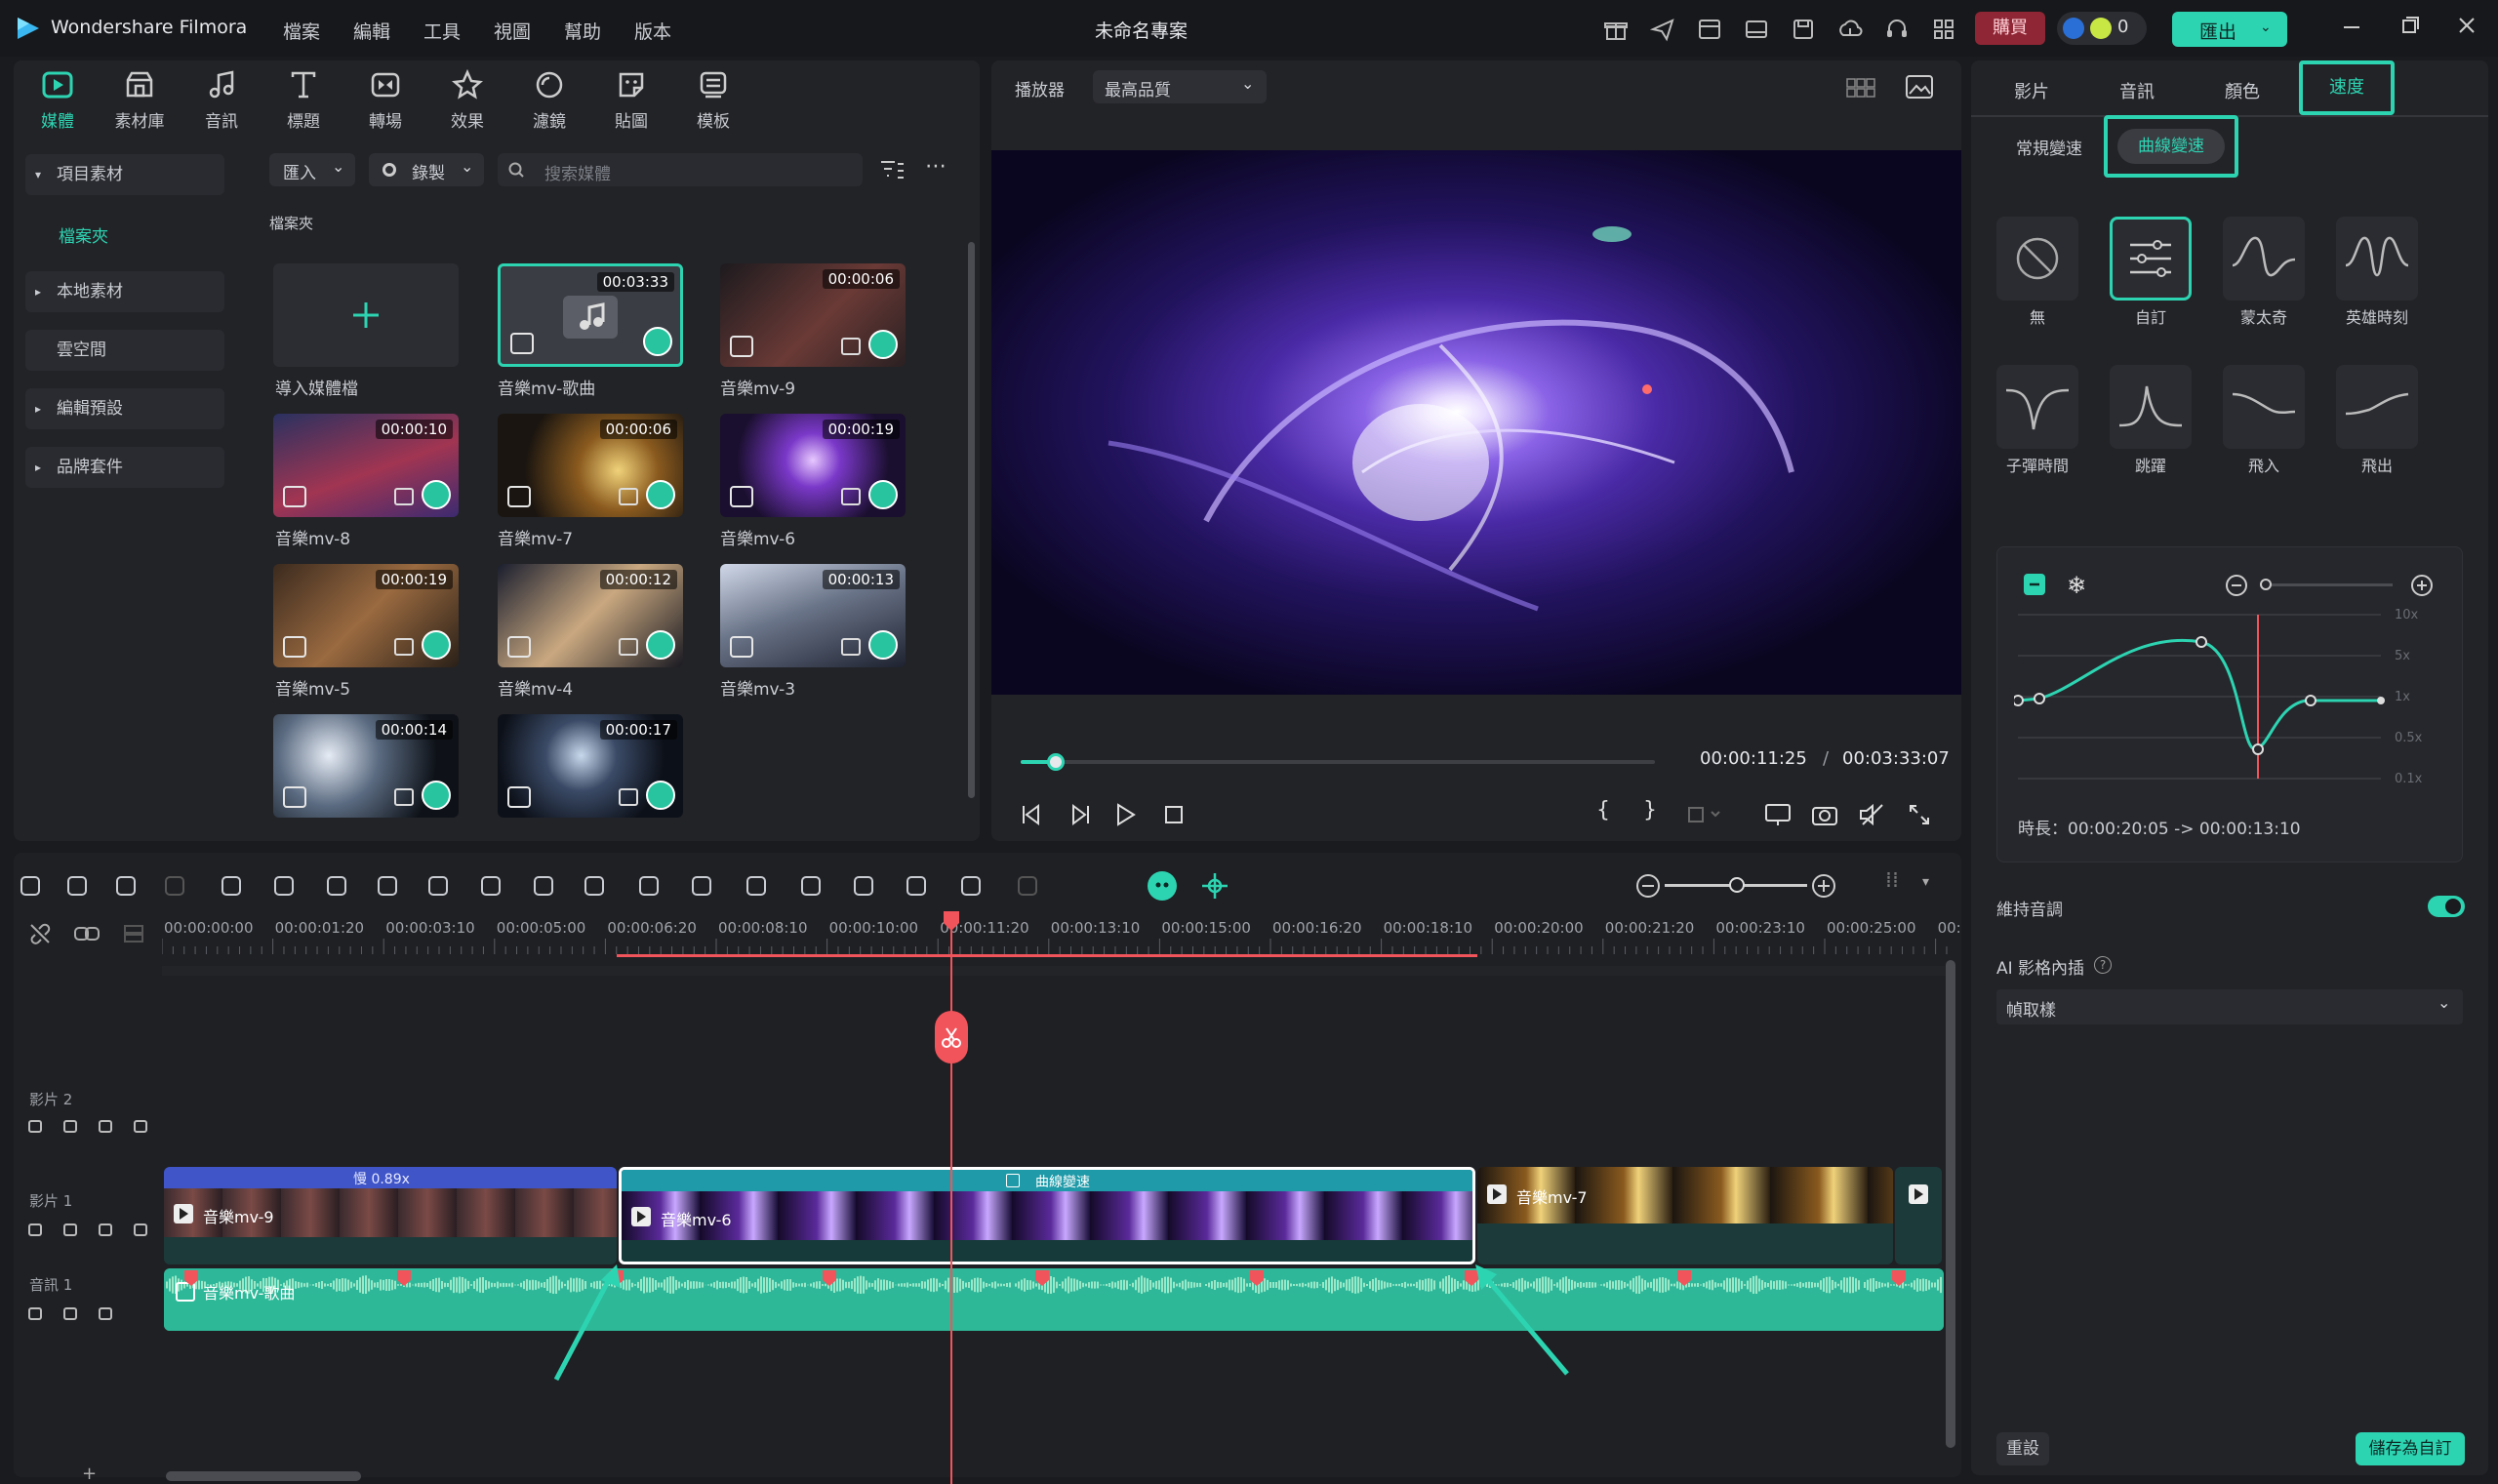 The height and width of the screenshot is (1484, 2498). I want to click on keyframe-icon, so click(863, 886).